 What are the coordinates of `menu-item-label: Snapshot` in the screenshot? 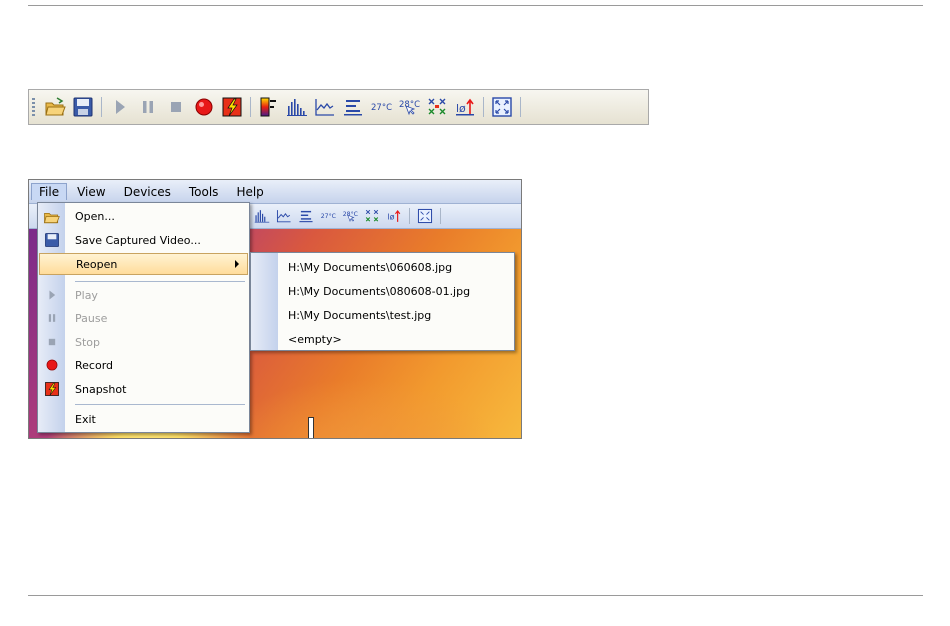 It's located at (101, 389).